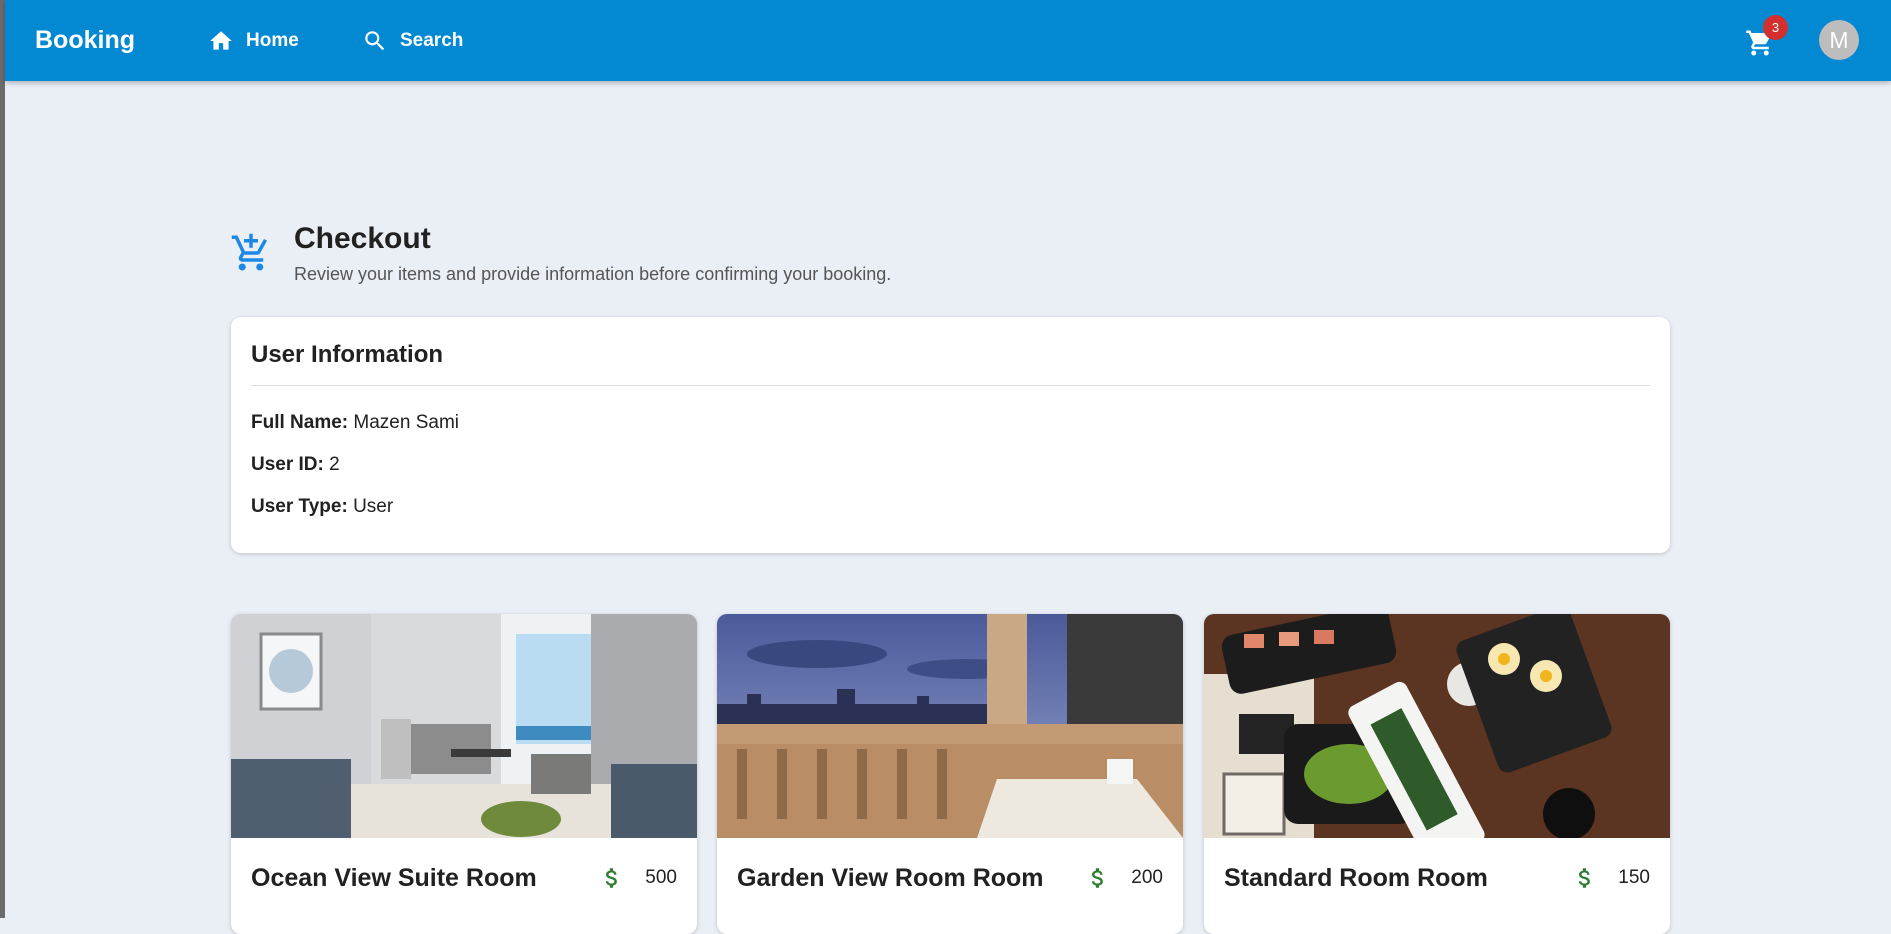  I want to click on room-price-value: 150, so click(1634, 877).